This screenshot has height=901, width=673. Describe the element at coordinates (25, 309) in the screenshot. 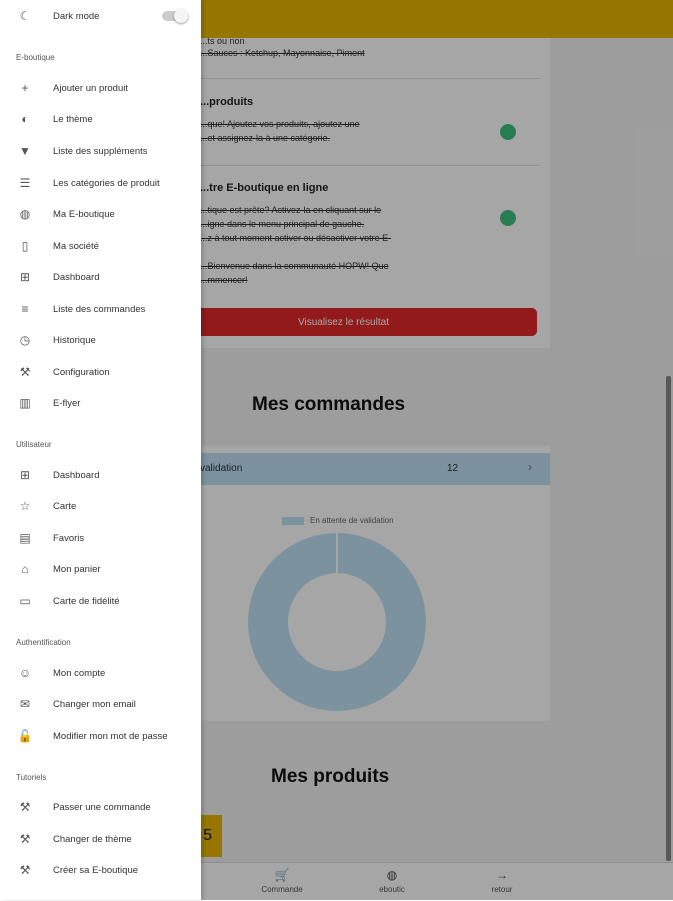

I see `list-icon: ≡` at that location.